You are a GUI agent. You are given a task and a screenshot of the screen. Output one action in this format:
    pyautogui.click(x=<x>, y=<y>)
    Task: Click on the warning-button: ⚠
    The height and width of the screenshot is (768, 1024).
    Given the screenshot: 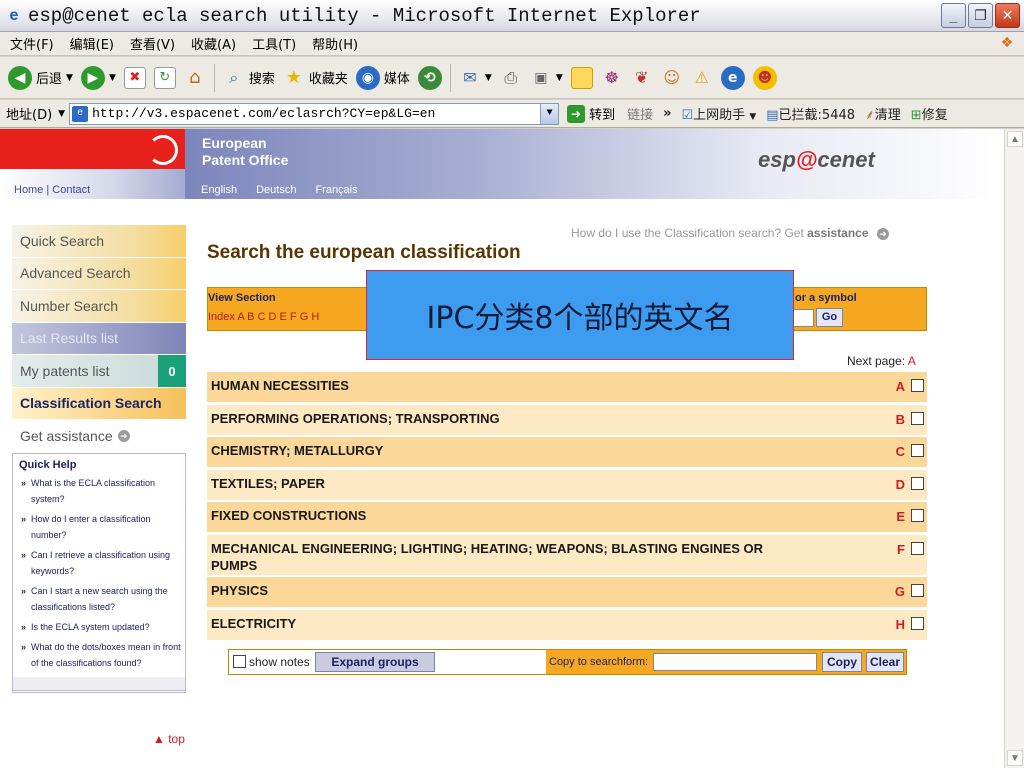 What is the action you would take?
    pyautogui.click(x=702, y=78)
    